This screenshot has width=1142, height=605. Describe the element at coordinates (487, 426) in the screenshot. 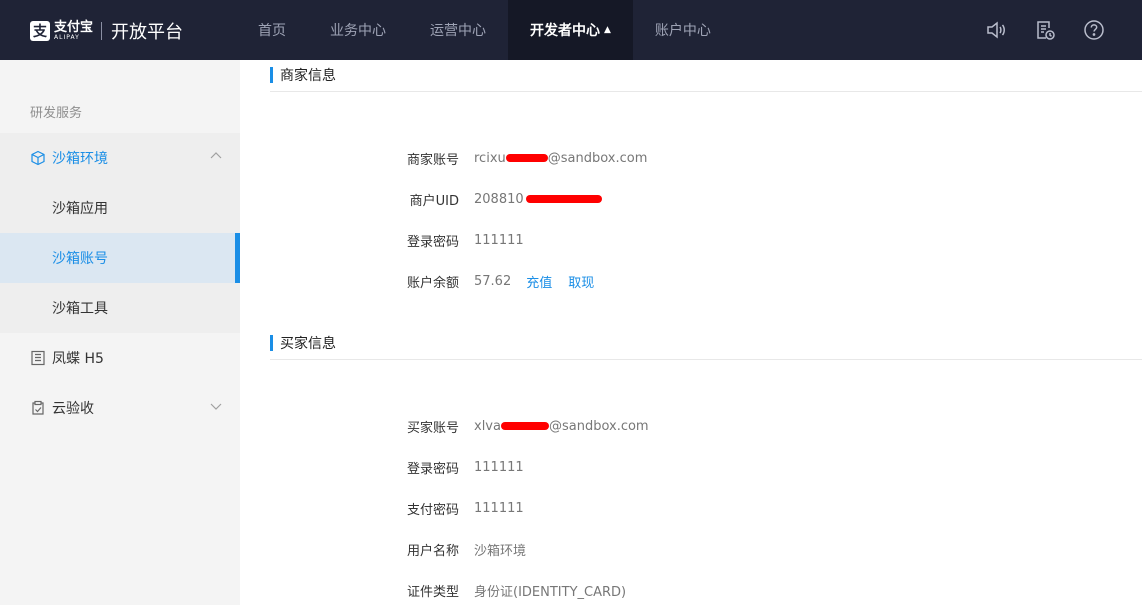

I see `buyer-account-prefix: xlva` at that location.